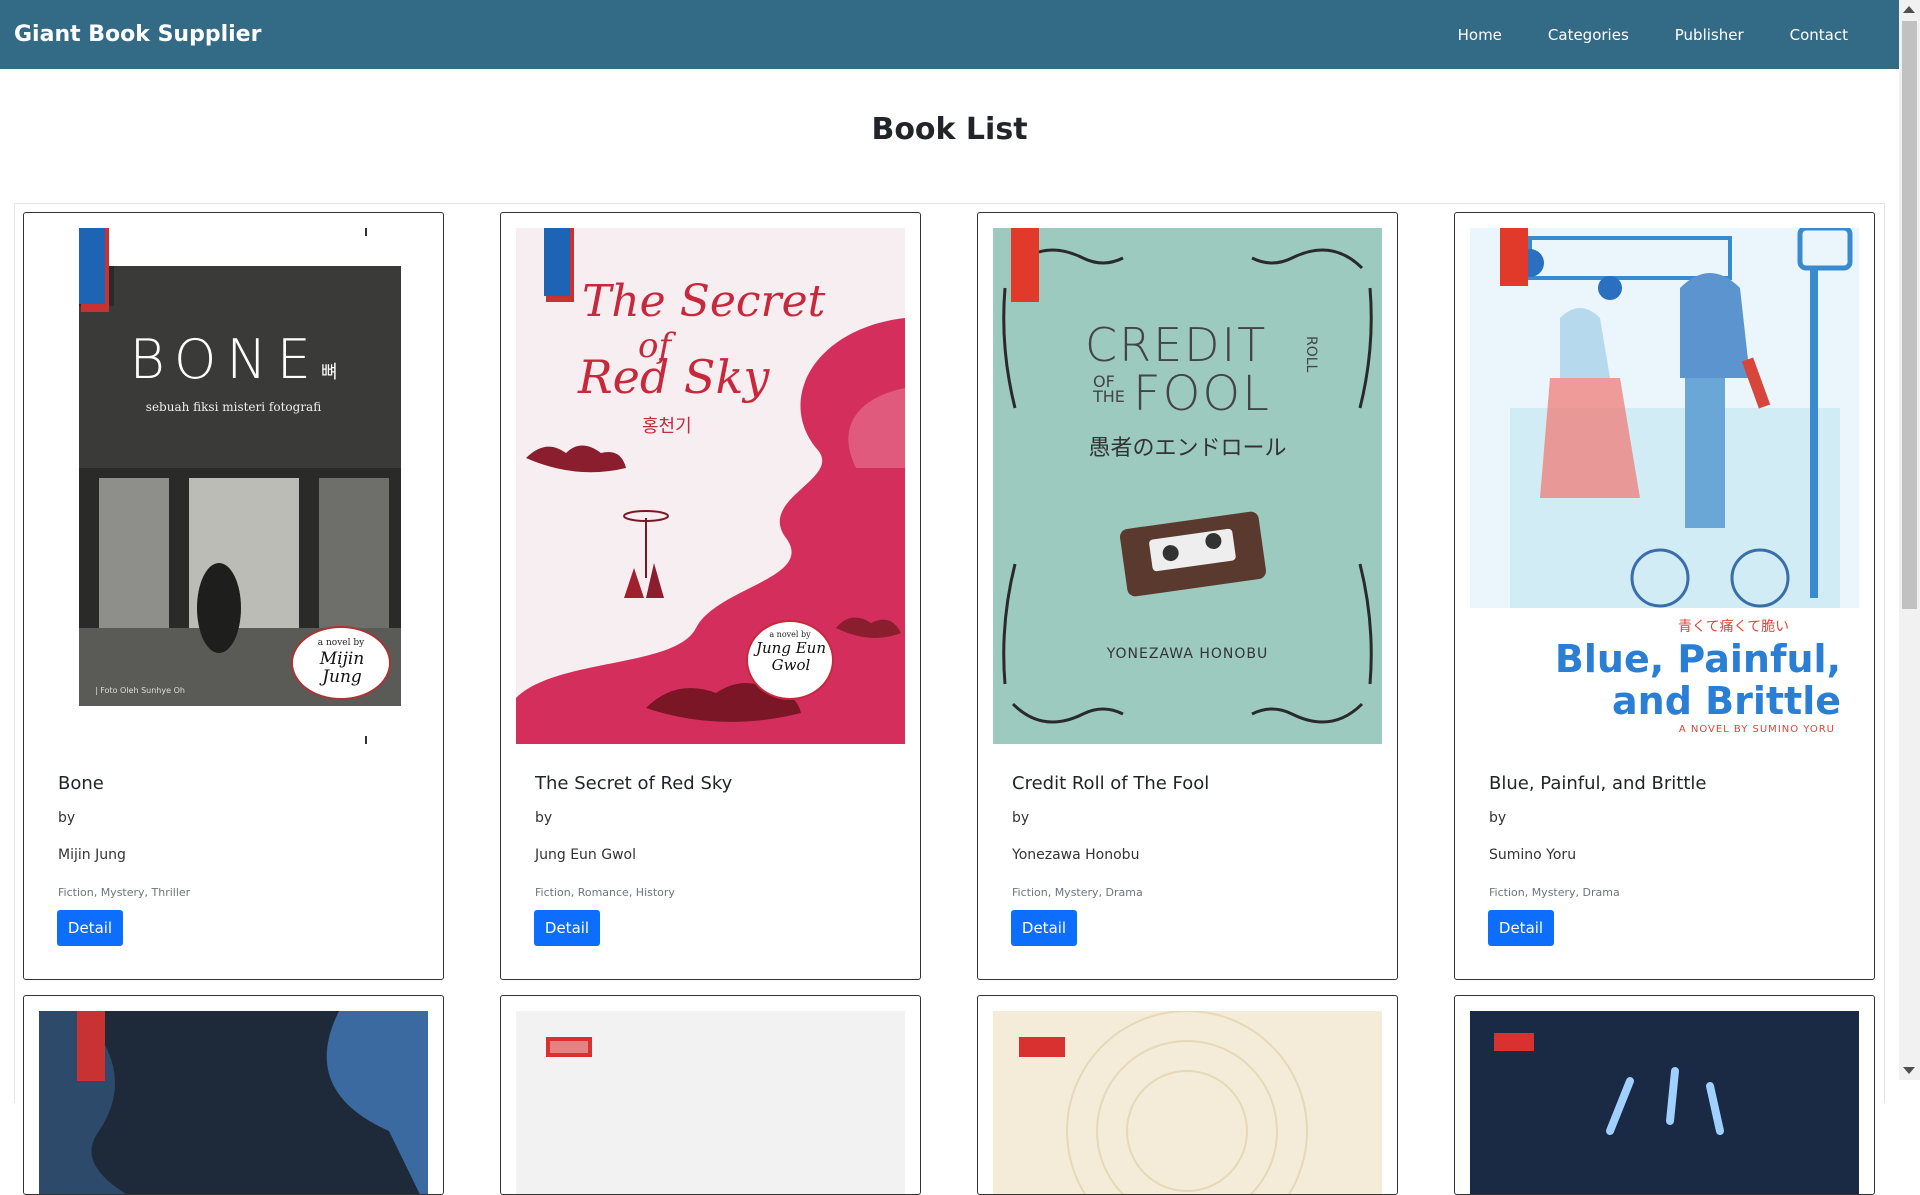 This screenshot has height=1195, width=1920. Describe the element at coordinates (1109, 396) in the screenshot. I see `cover-the-word: THE` at that location.